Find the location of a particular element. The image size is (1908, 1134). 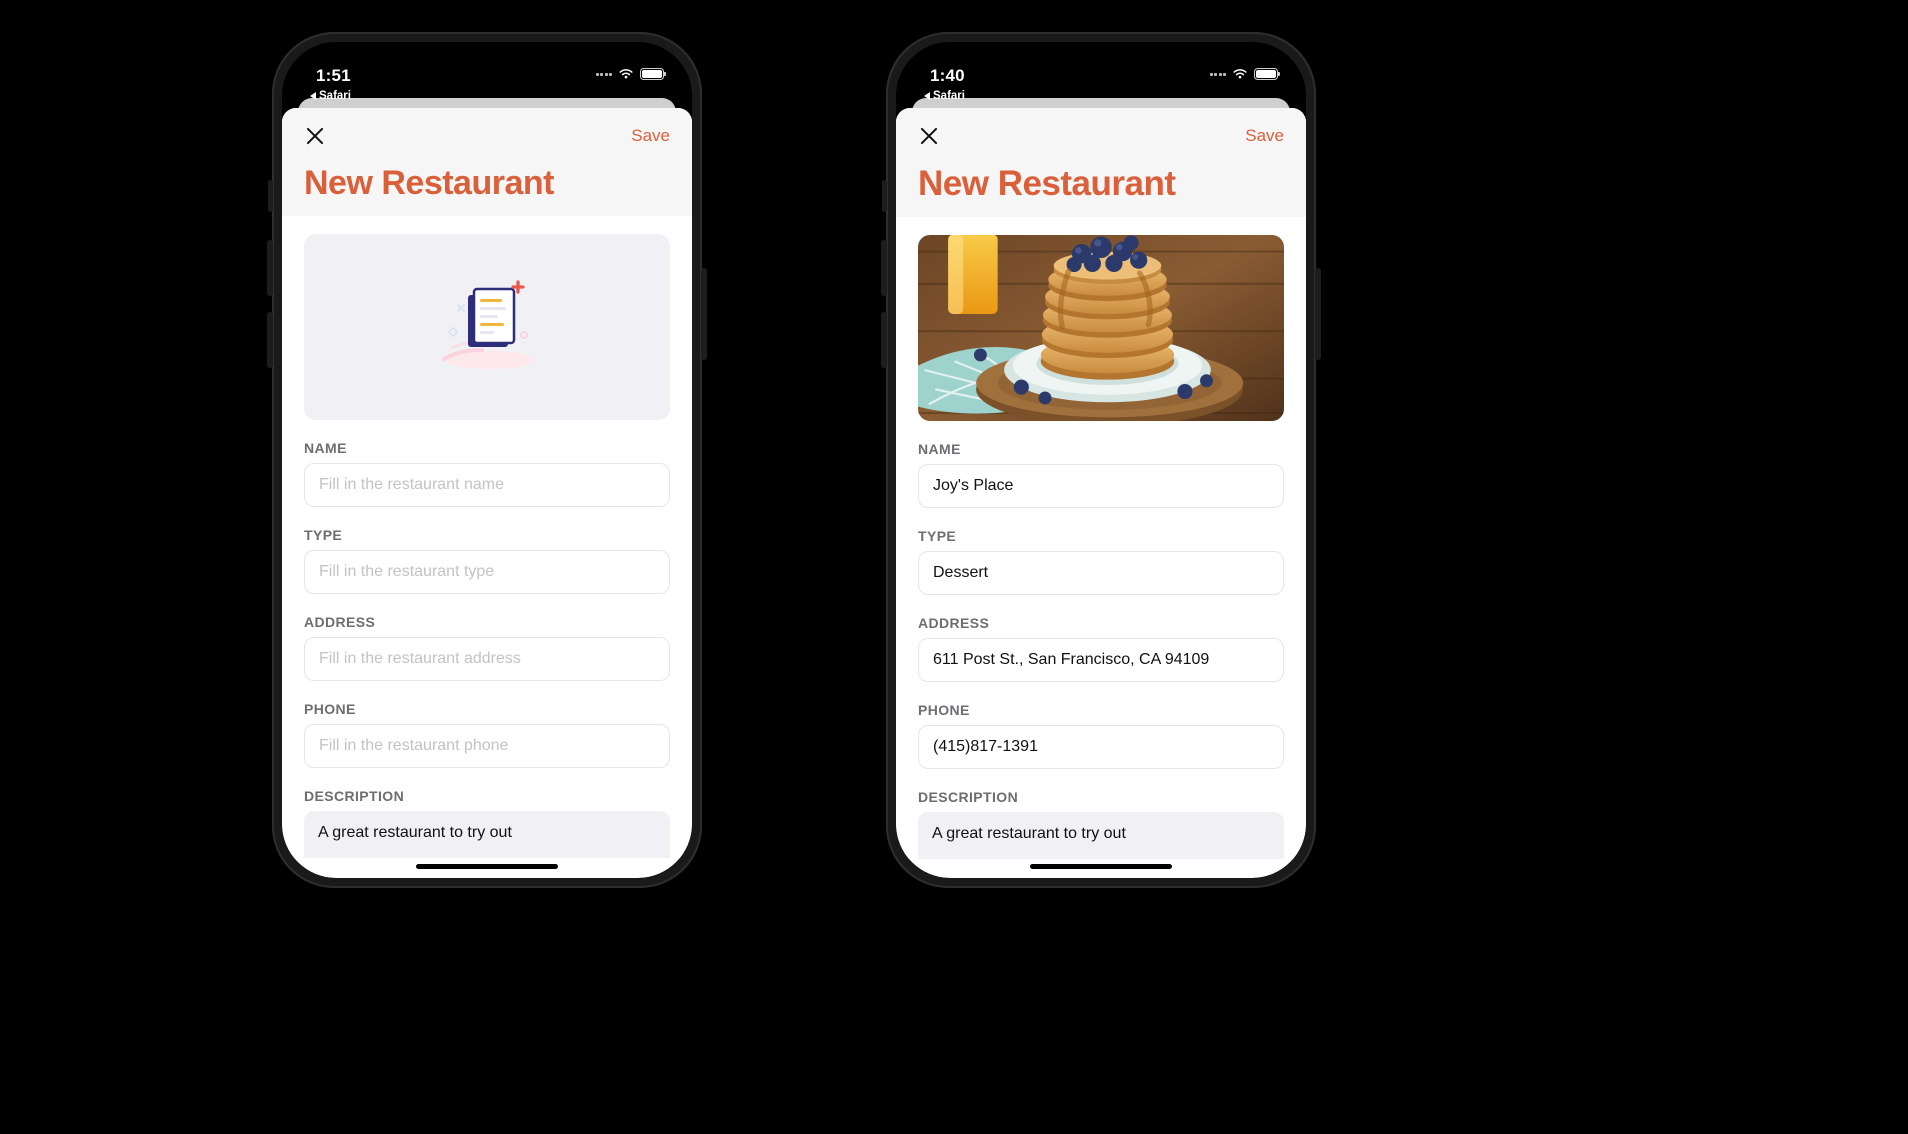

stack-of-pancakes-with-blueberries-photo is located at coordinates (1101, 328).